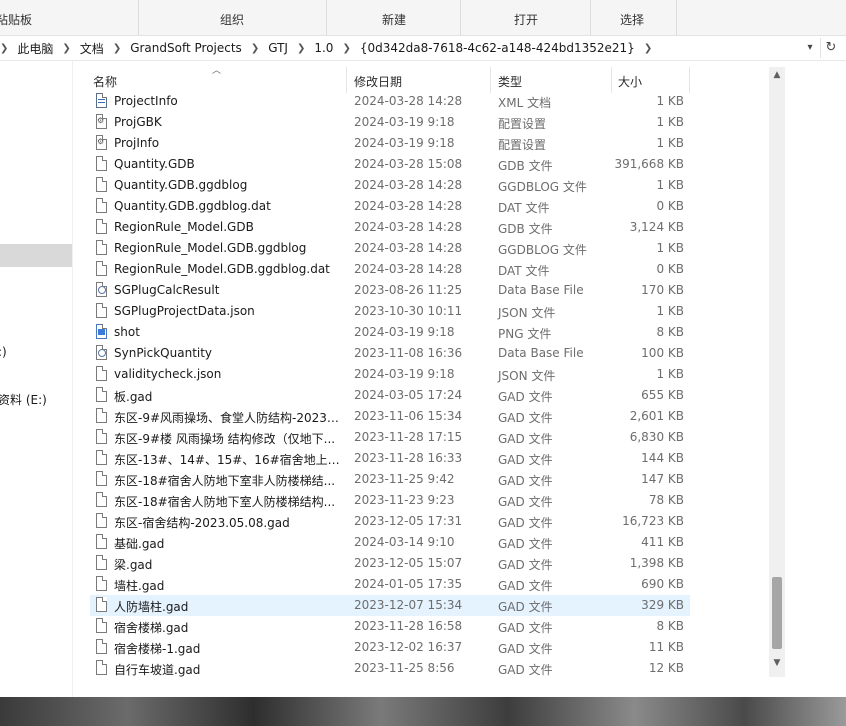 Image resolution: width=846 pixels, height=726 pixels. Describe the element at coordinates (227, 543) in the screenshot. I see `file-name: 基础.gad` at that location.